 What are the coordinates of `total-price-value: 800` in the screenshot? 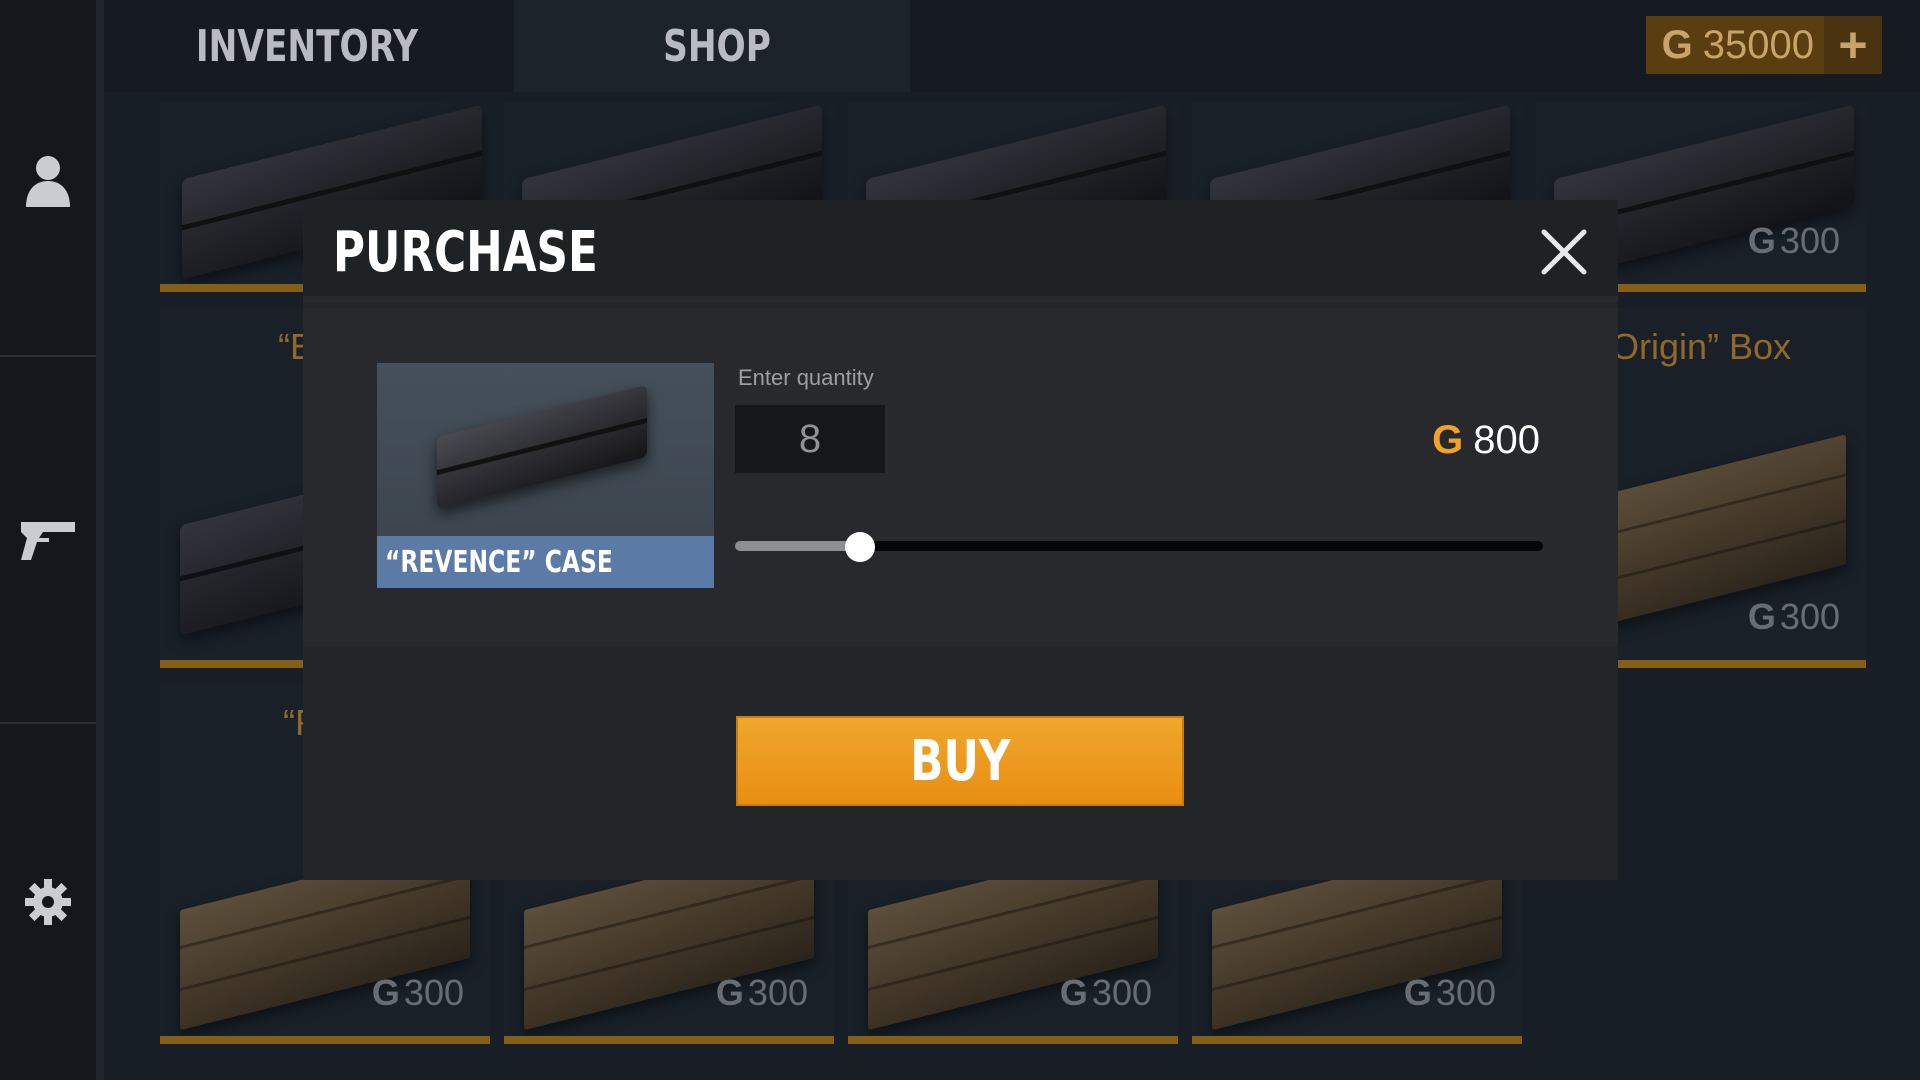 It's located at (1506, 440).